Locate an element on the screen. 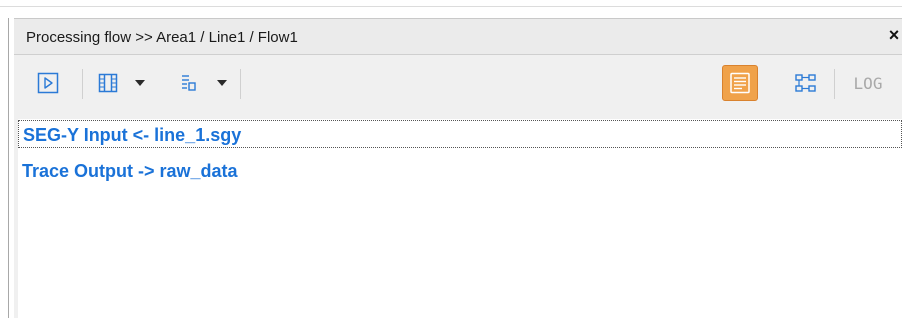  panel-title: Processing flow >> Area1 / Line1 / Flow1 is located at coordinates (162, 37).